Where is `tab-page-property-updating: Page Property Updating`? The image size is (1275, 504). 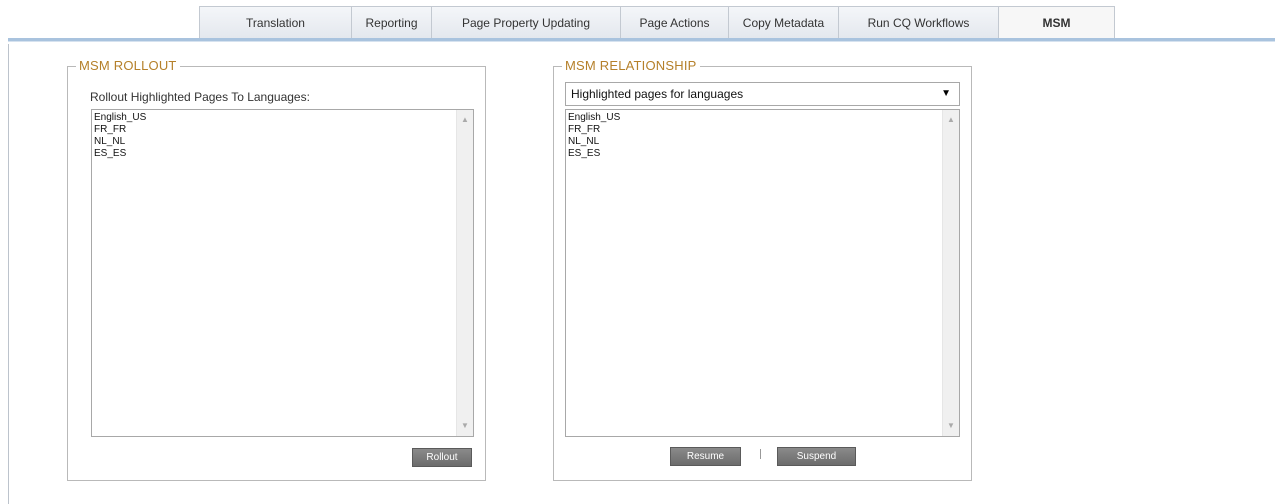
tab-page-property-updating: Page Property Updating is located at coordinates (526, 22).